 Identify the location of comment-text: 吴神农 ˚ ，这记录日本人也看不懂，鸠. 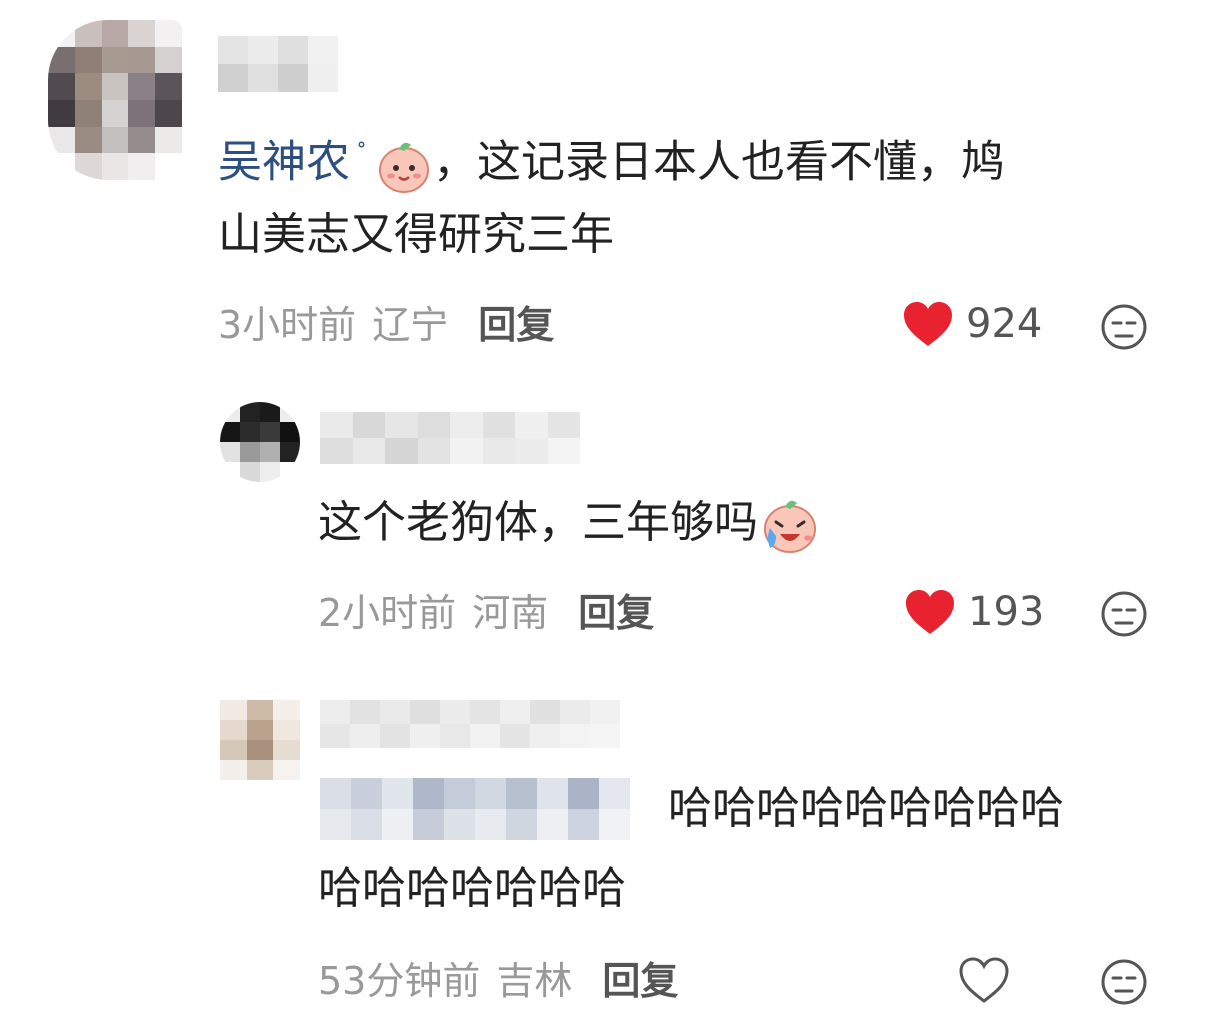
(611, 159).